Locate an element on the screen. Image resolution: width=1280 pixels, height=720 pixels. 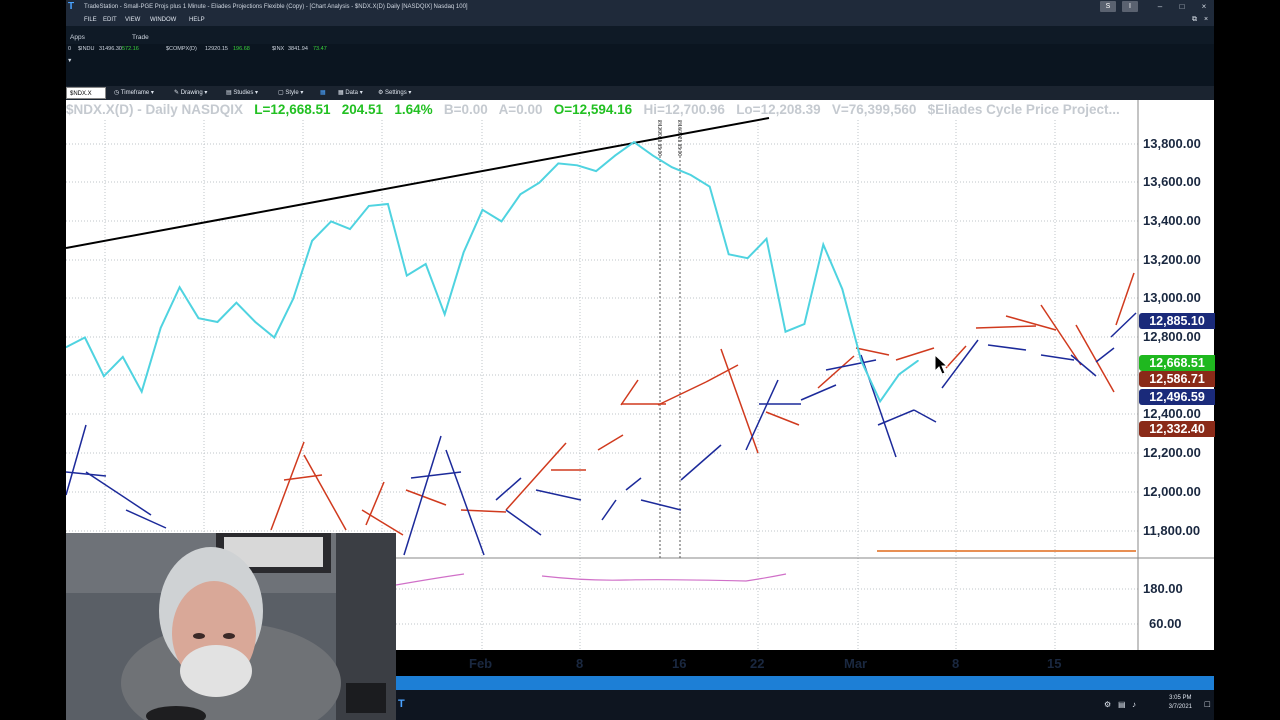
settings-button: ⚙ Settings ▾ is located at coordinates (394, 93).